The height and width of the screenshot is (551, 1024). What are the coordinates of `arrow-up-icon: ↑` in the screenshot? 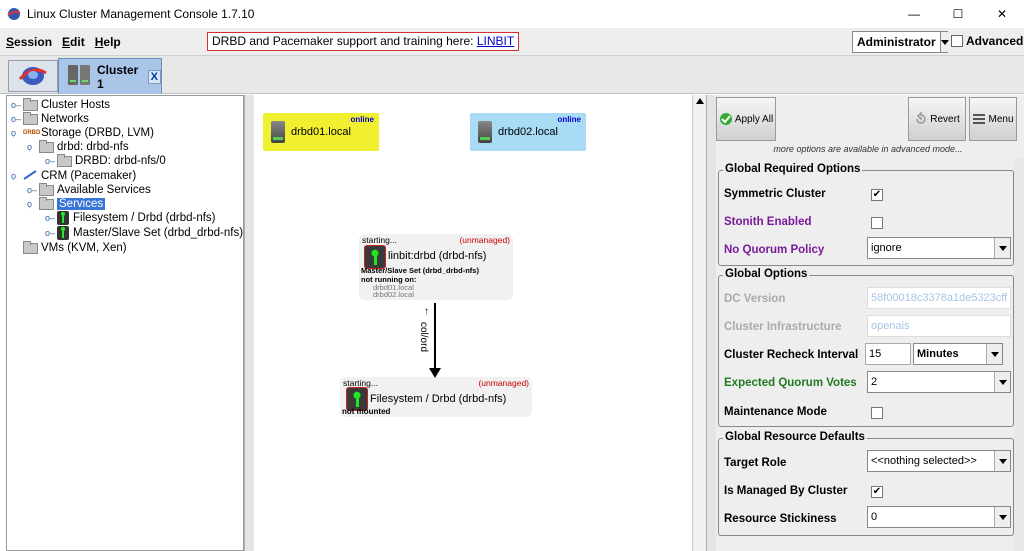 It's located at (426, 311).